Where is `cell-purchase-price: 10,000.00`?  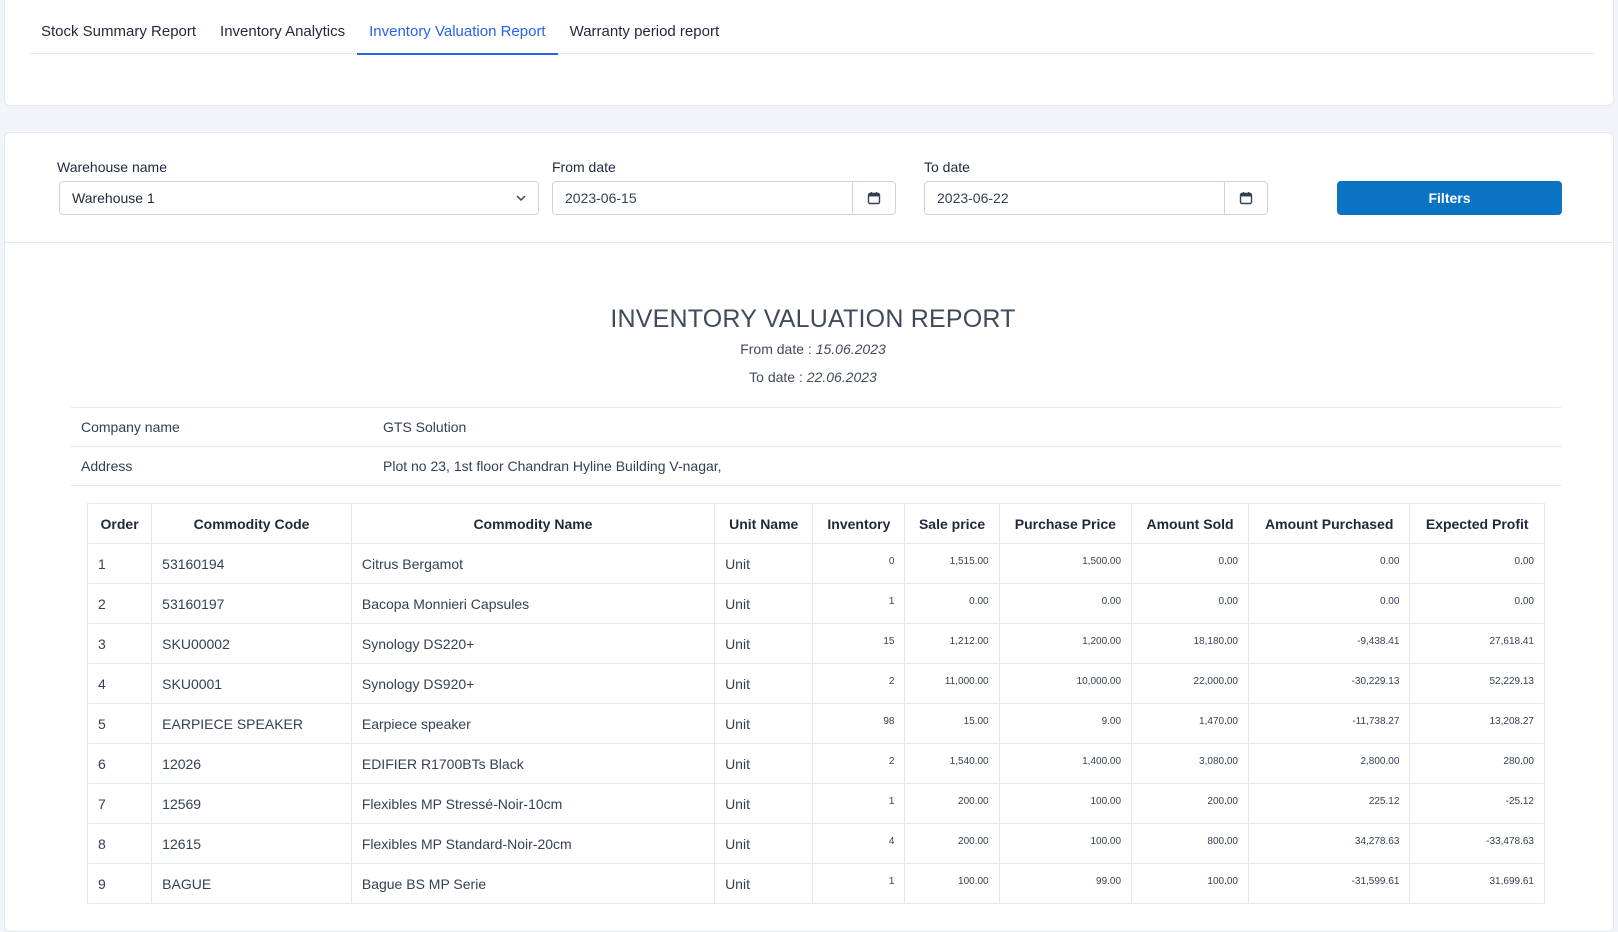 cell-purchase-price: 10,000.00 is located at coordinates (1065, 683).